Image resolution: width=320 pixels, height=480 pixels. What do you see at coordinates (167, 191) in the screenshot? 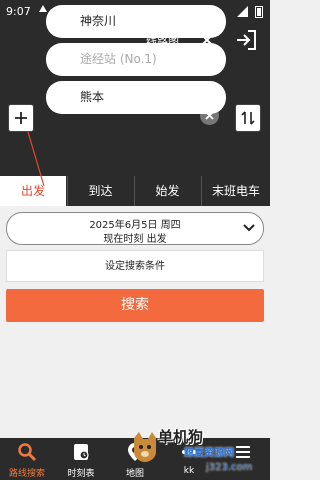
I see `tab-first-train: 始发` at bounding box center [167, 191].